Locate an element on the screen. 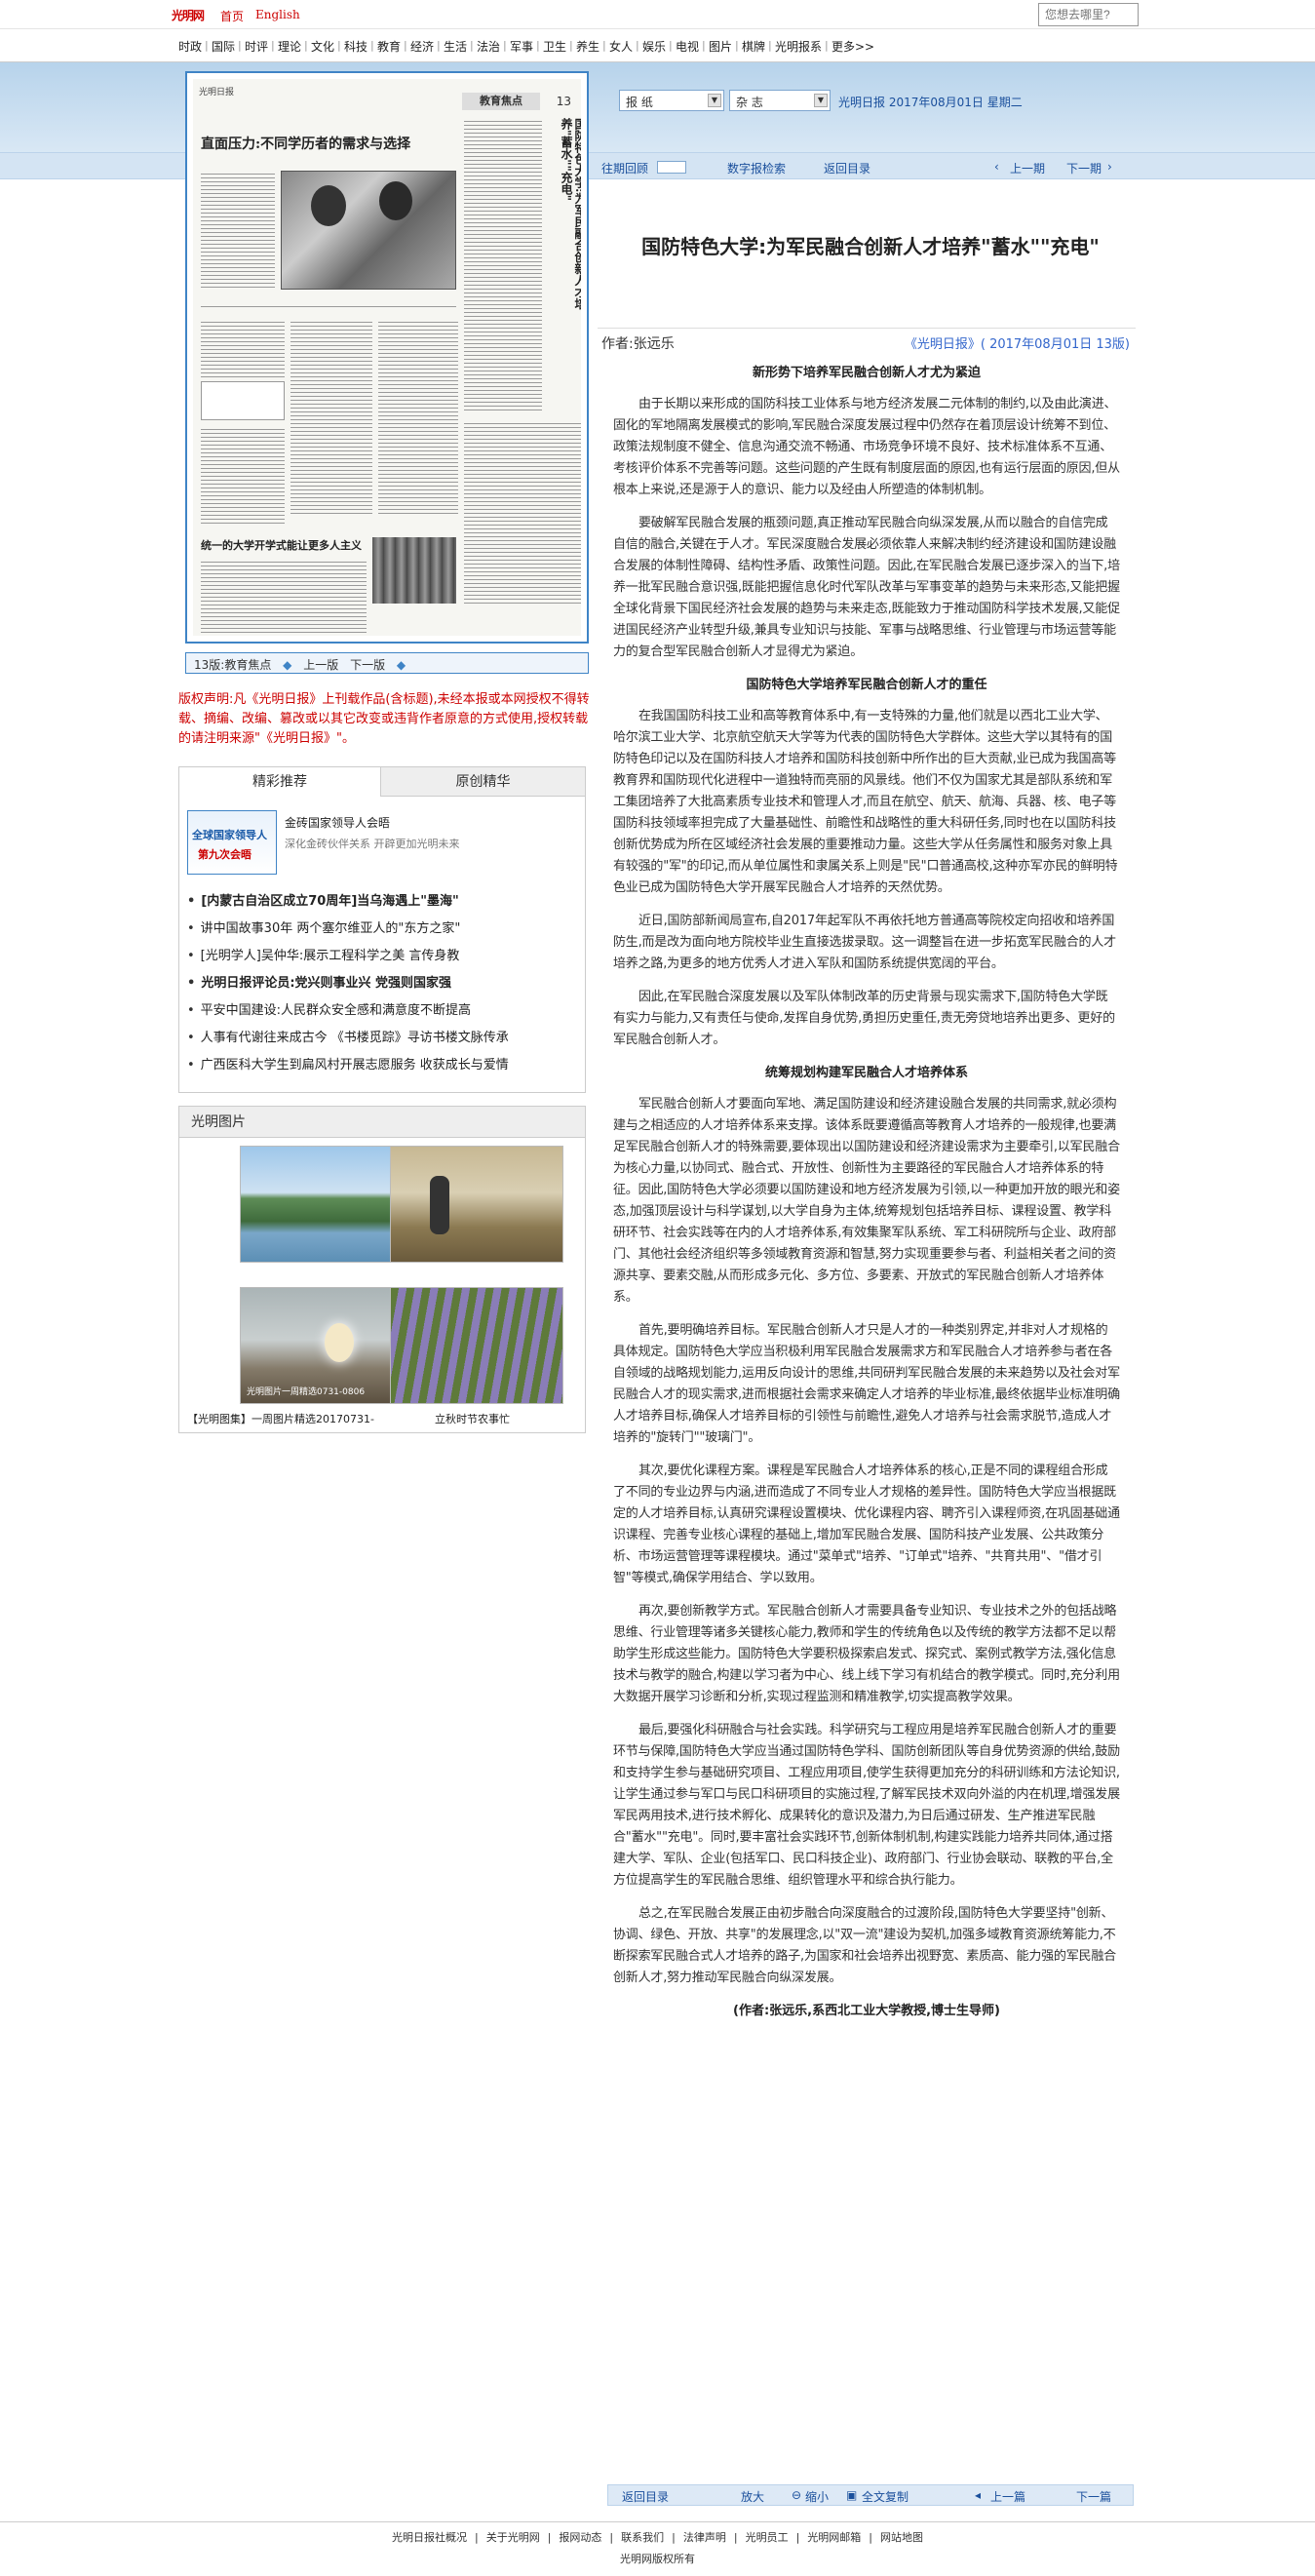 This screenshot has width=1315, height=2576. zoom-out-button: 缩小 is located at coordinates (817, 2496).